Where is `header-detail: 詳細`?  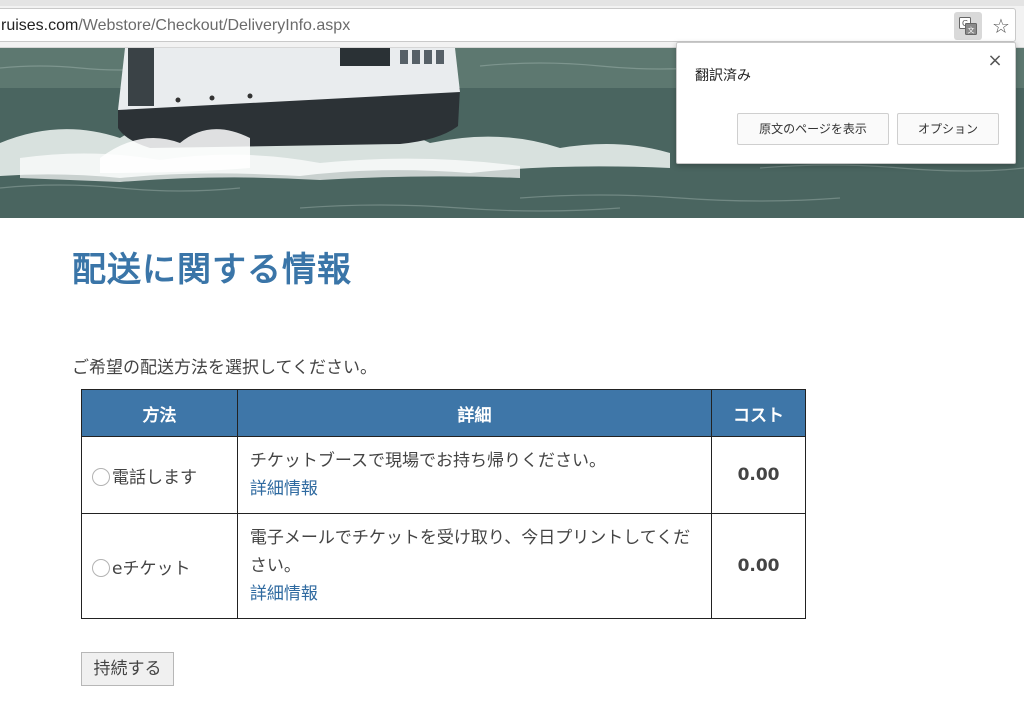
header-detail: 詳細 is located at coordinates (474, 413).